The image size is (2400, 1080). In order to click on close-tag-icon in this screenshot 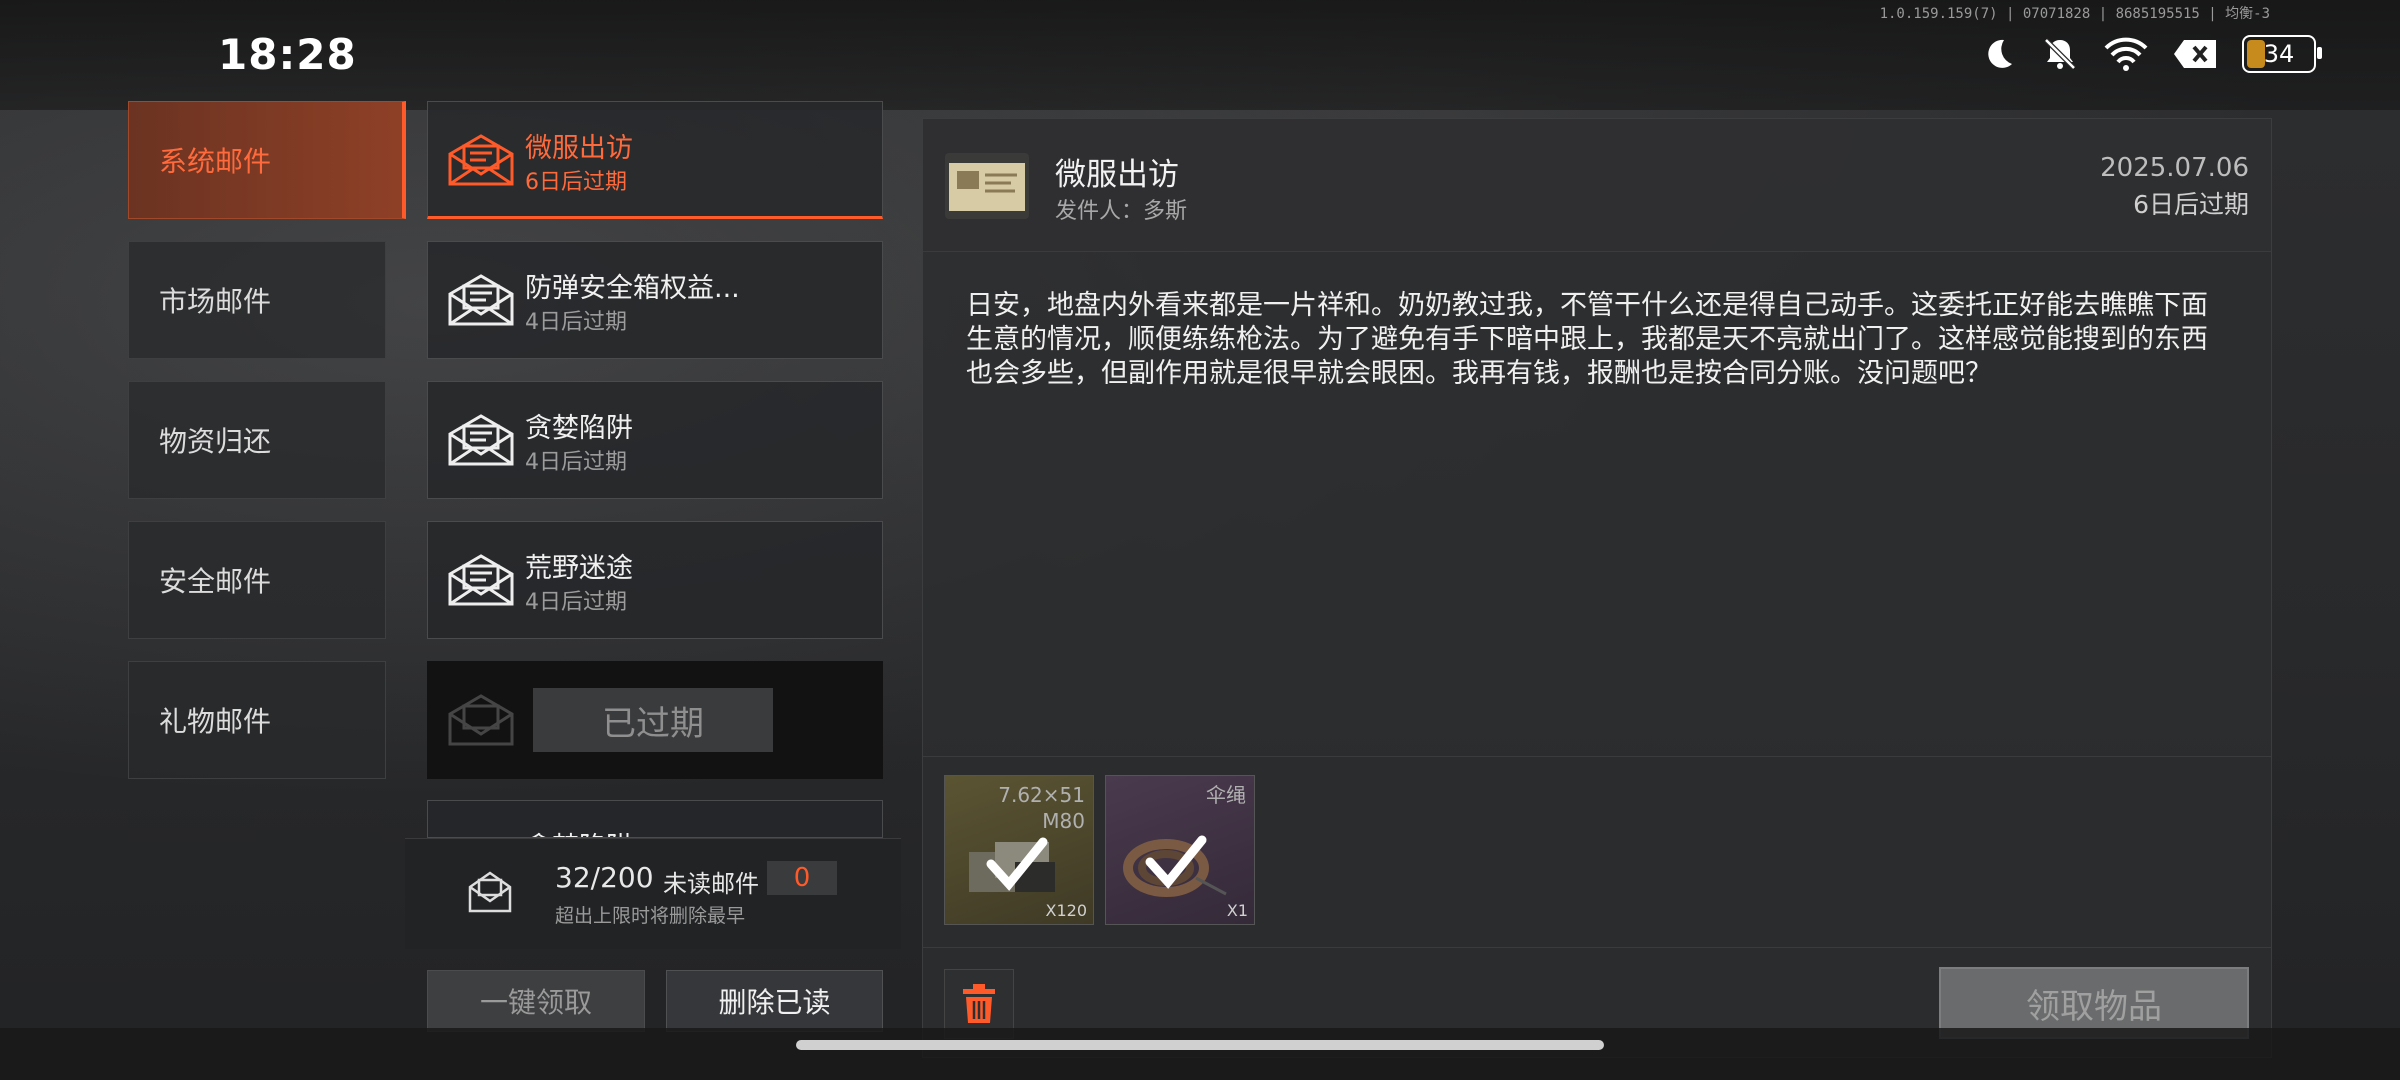, I will do `click(2195, 54)`.